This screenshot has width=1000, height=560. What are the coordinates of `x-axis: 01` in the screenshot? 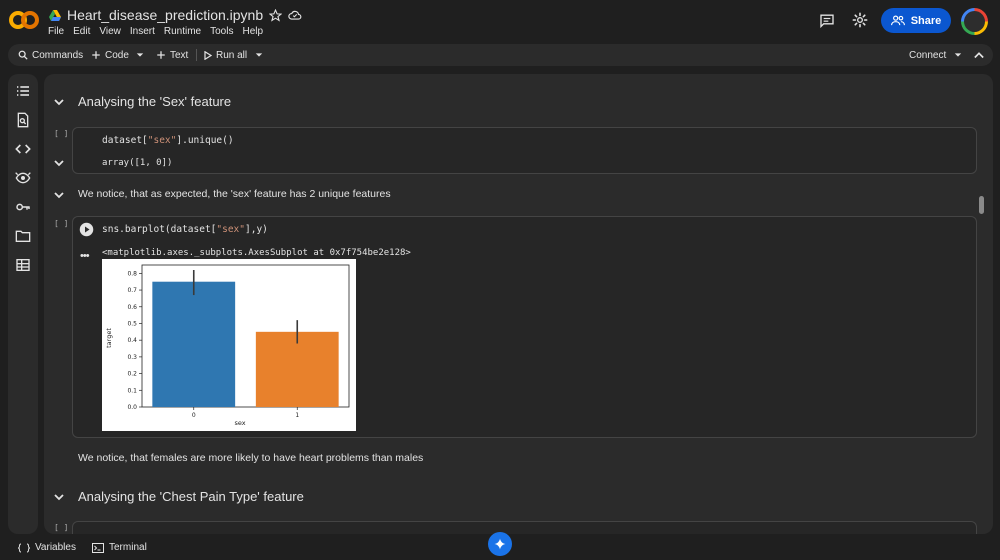 It's located at (245, 413).